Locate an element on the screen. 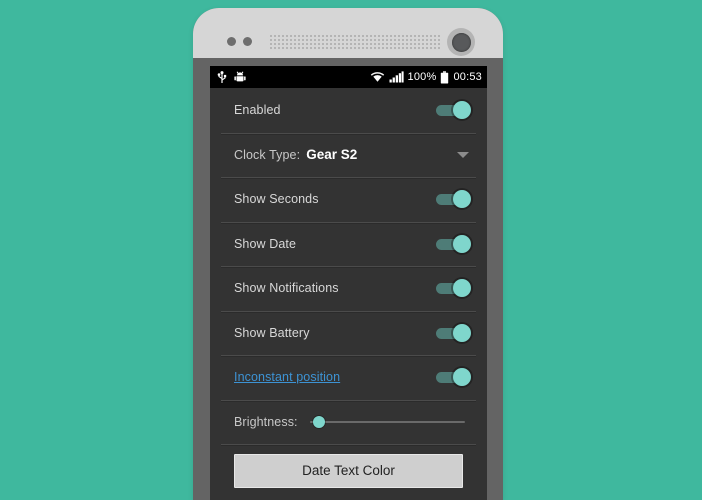 Image resolution: width=702 pixels, height=500 pixels. toggle-show-battery is located at coordinates (453, 332).